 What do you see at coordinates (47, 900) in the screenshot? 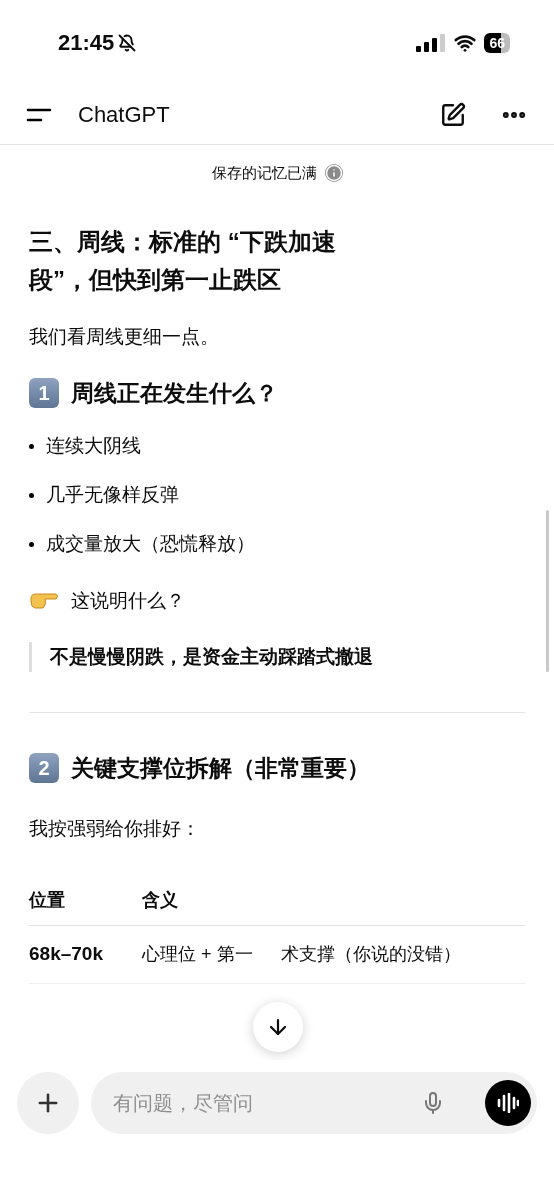
I see `column-header: 位置` at bounding box center [47, 900].